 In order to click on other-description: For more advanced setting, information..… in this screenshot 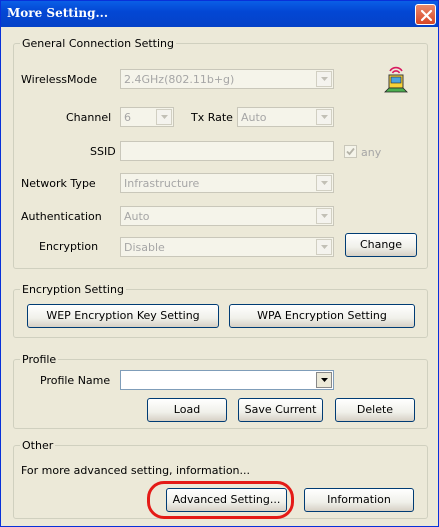, I will do `click(136, 470)`.